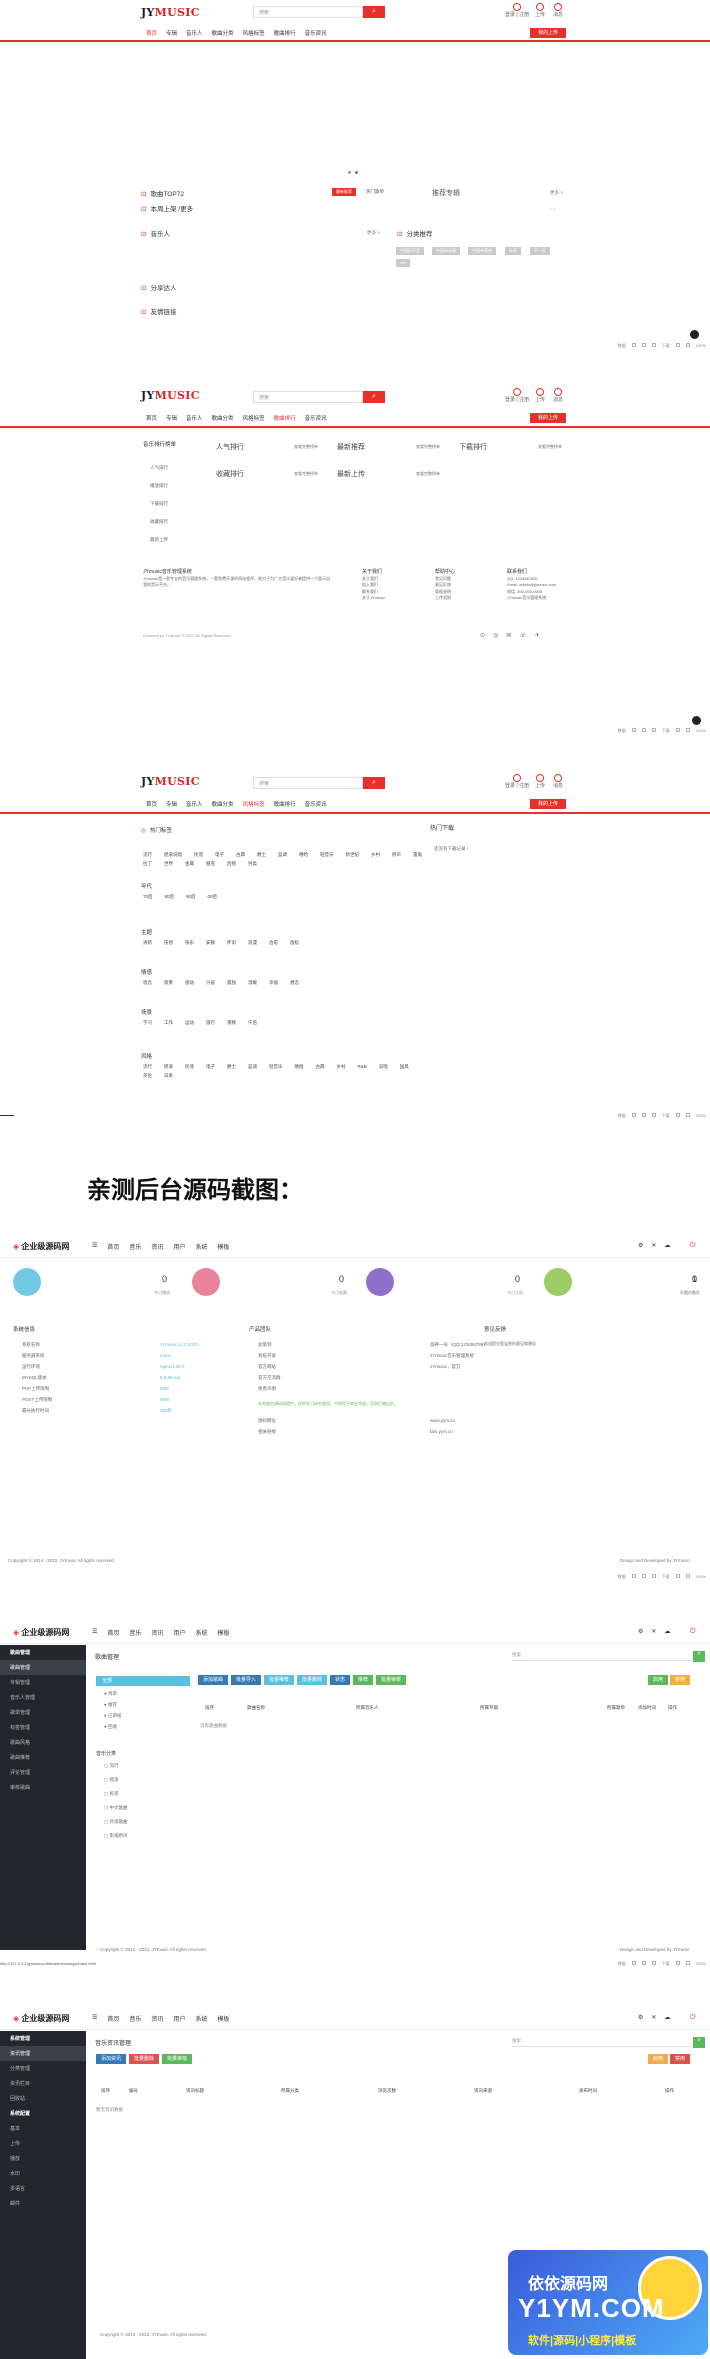  Describe the element at coordinates (7, 1115) in the screenshot. I see `scrollbar` at that location.